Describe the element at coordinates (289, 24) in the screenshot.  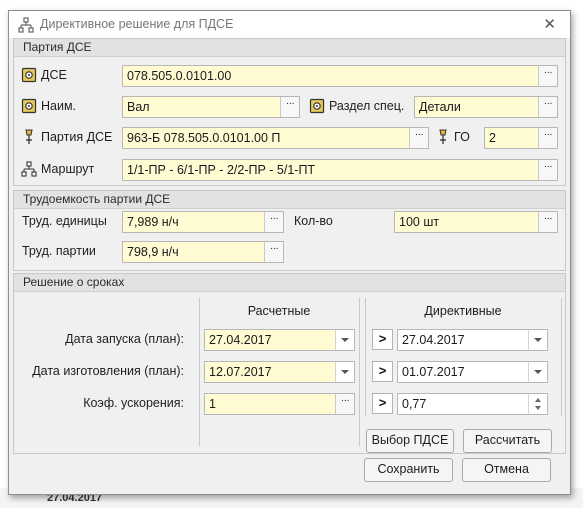
I see `title-bar: Директивное решение для ПДСЕ ✕` at that location.